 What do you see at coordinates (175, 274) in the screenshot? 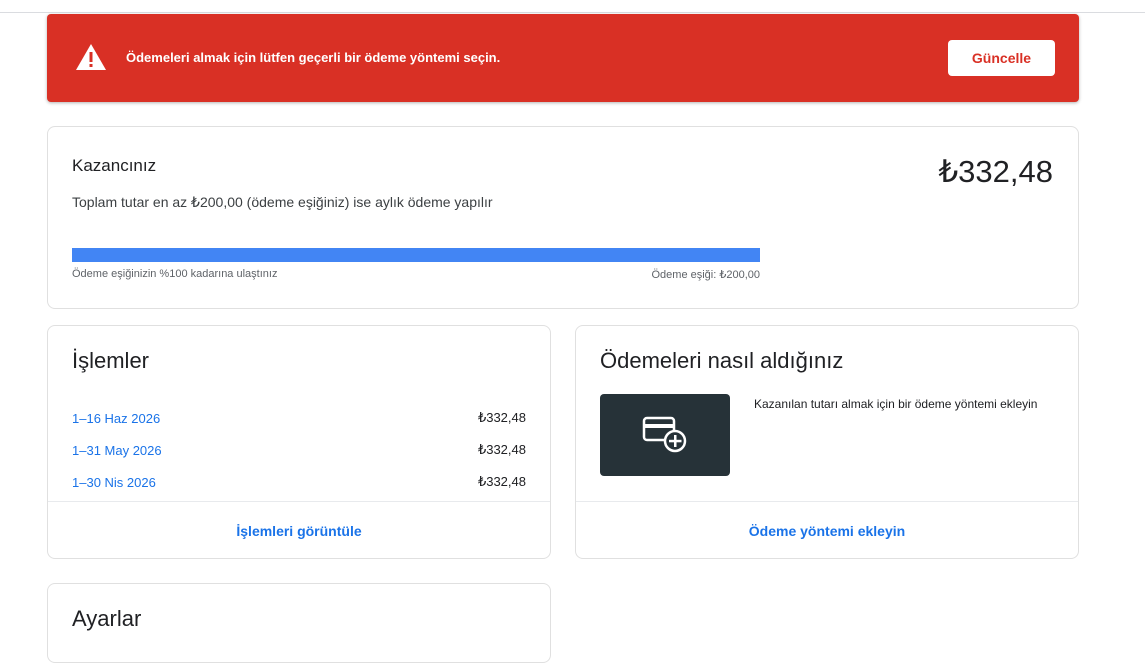
I see `progress-left-label: Ödeme eşiğinizin %100 kadarına ulaştınız` at bounding box center [175, 274].